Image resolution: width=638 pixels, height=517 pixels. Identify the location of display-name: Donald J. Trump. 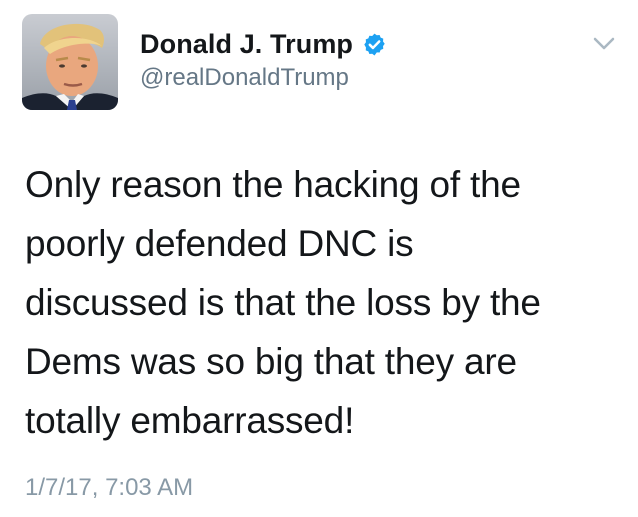
(246, 44).